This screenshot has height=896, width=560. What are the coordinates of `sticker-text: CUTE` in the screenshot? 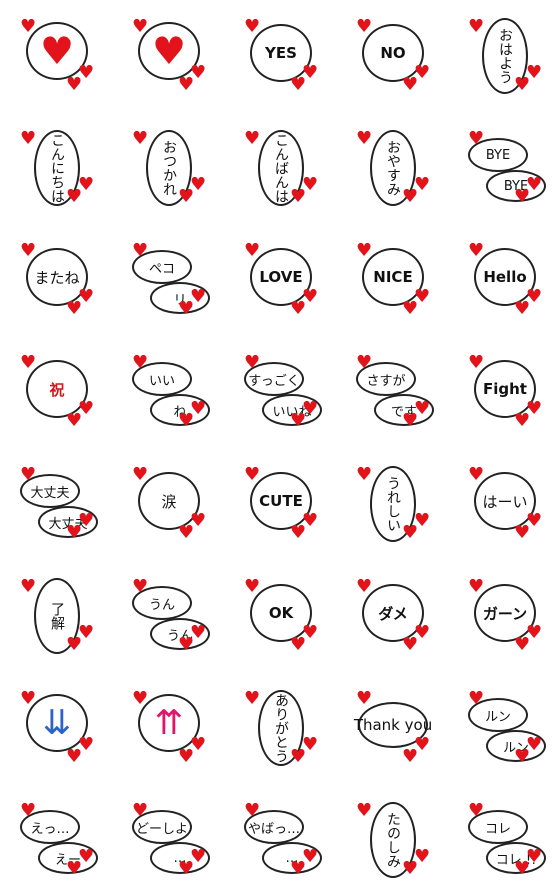 It's located at (281, 501).